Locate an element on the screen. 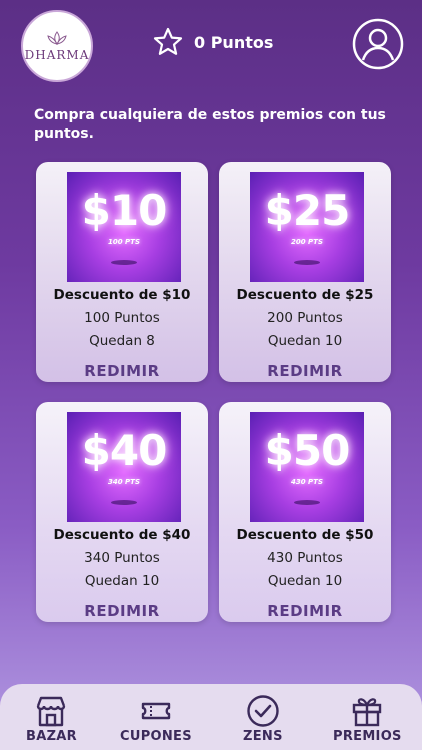 This screenshot has width=422, height=750. reward-cost: 100 Puntos is located at coordinates (122, 318).